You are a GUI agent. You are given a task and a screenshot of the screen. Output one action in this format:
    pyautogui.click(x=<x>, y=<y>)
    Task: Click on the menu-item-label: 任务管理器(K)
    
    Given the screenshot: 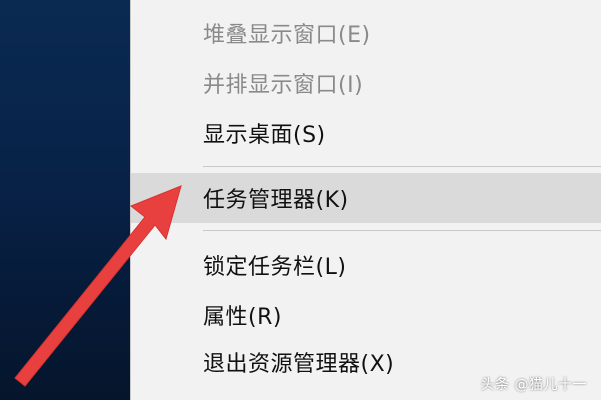 What is the action you would take?
    pyautogui.click(x=276, y=200)
    